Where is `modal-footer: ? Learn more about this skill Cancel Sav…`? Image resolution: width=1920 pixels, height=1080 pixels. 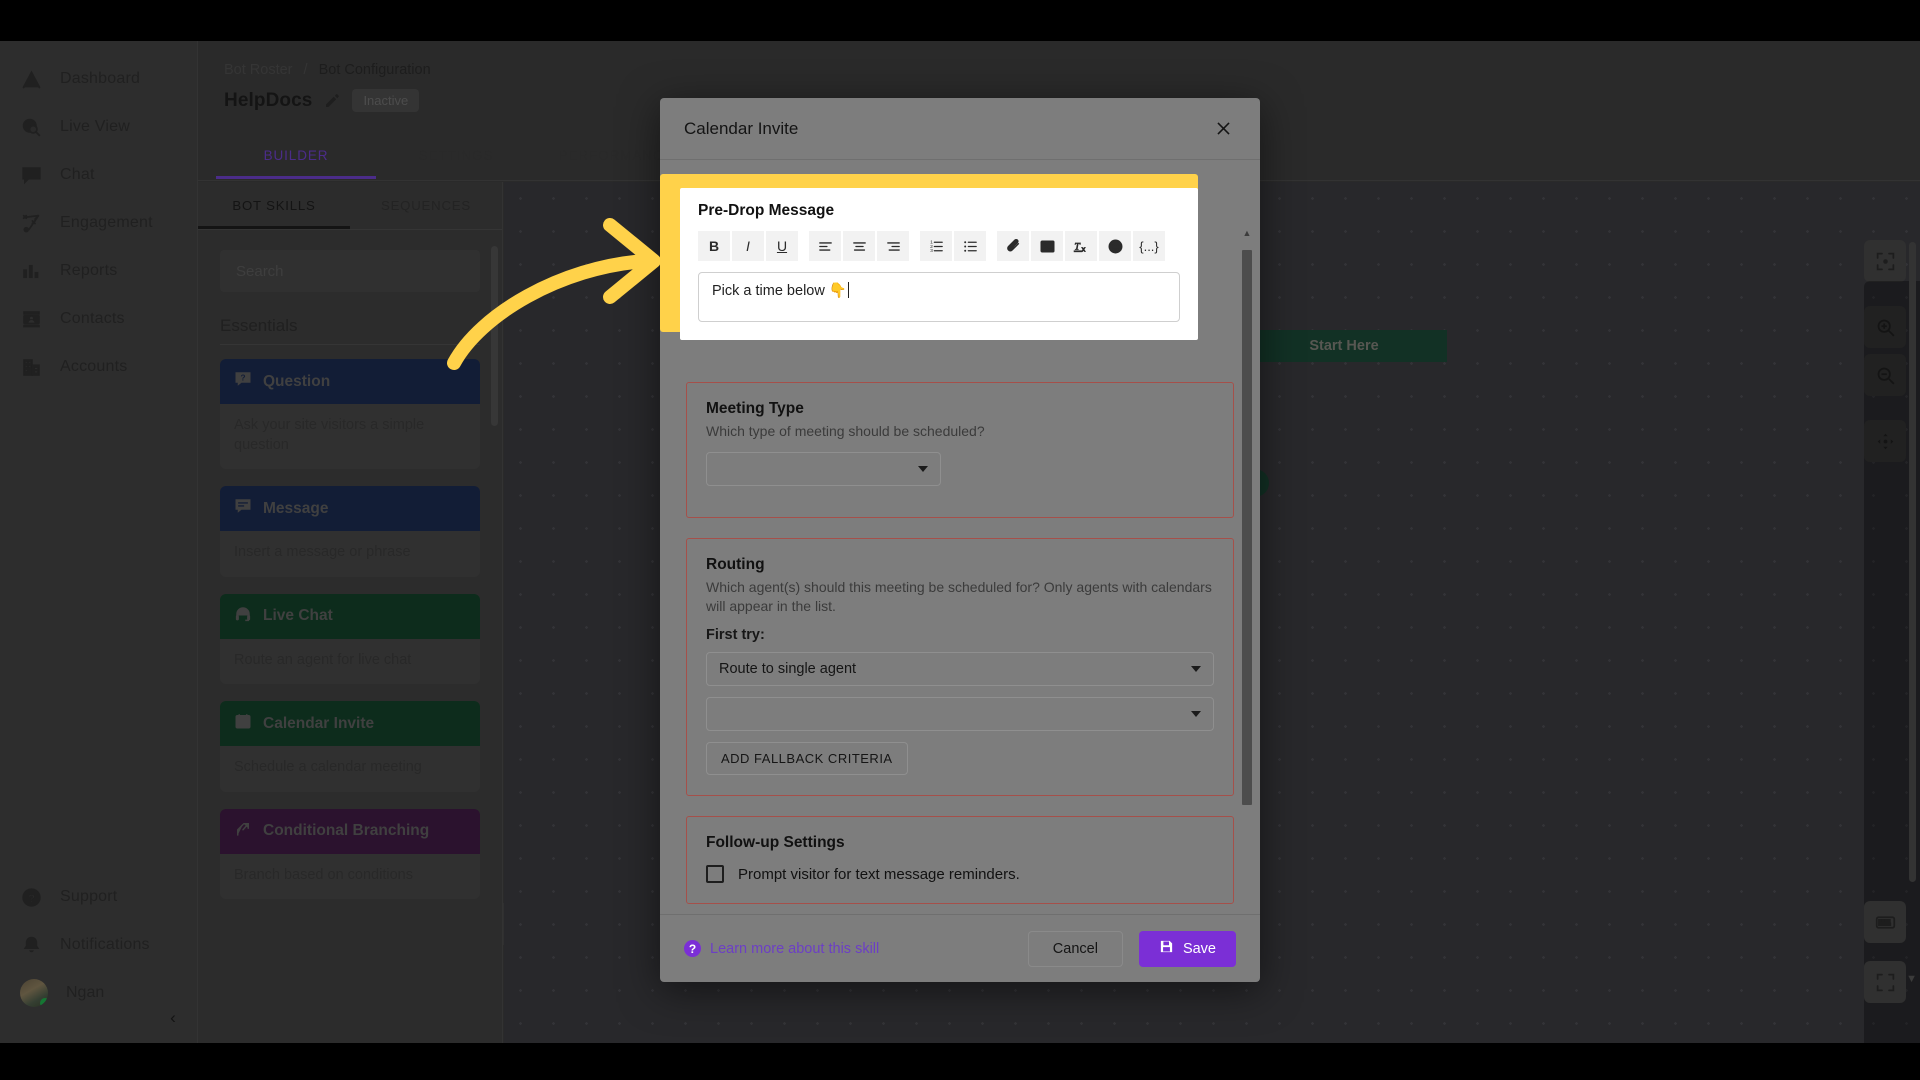 modal-footer: ? Learn more about this skill Cancel Sav… is located at coordinates (960, 948).